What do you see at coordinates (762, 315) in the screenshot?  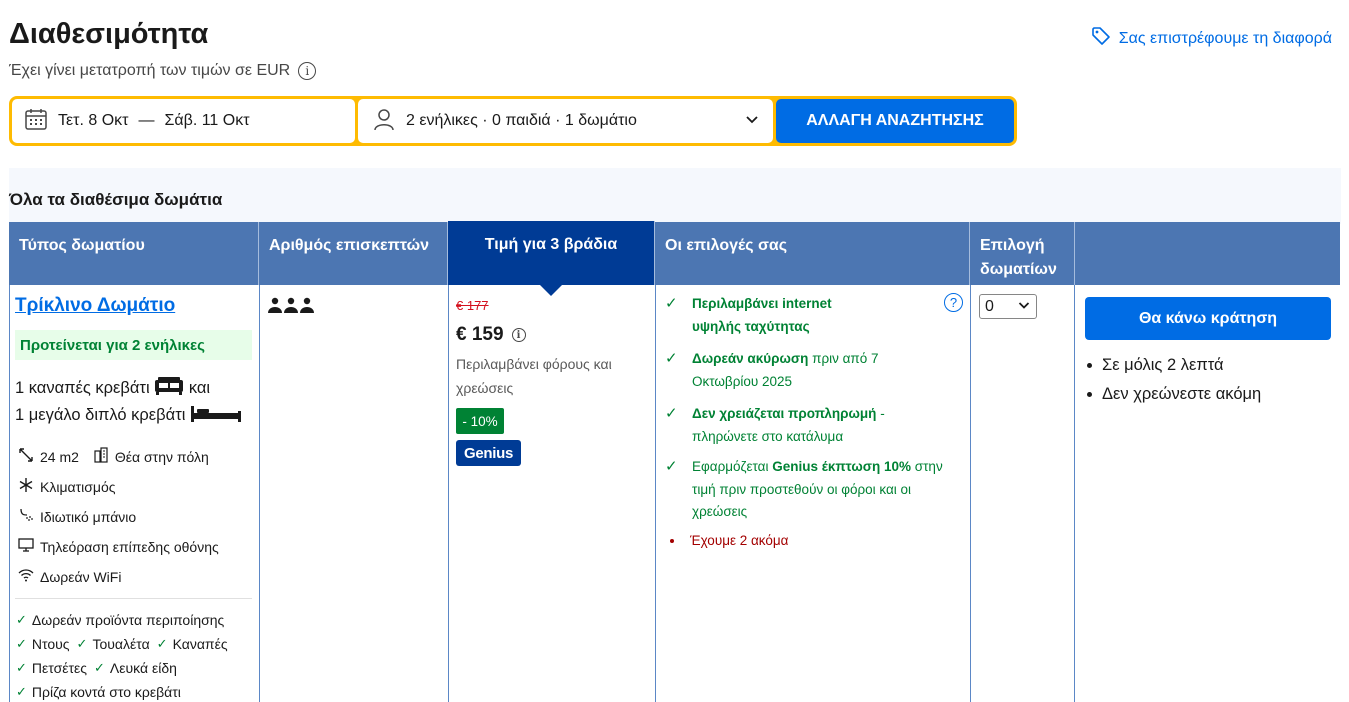 I see `option-internet-text: Περιλαμβάνει internet υψηλής ταχύτητας` at bounding box center [762, 315].